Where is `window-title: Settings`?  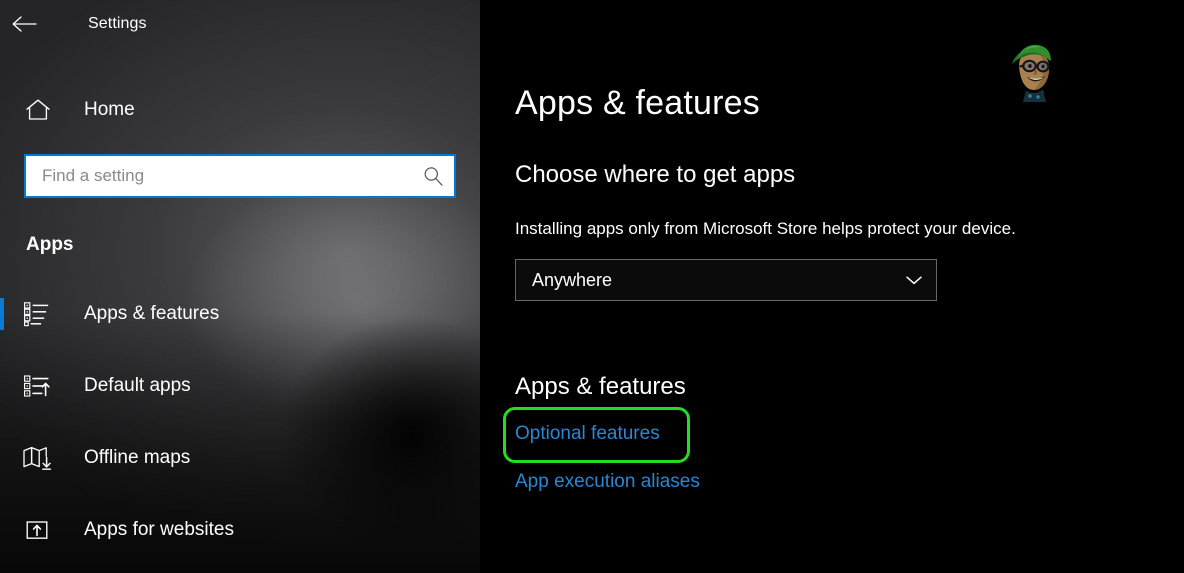
window-title: Settings is located at coordinates (117, 23).